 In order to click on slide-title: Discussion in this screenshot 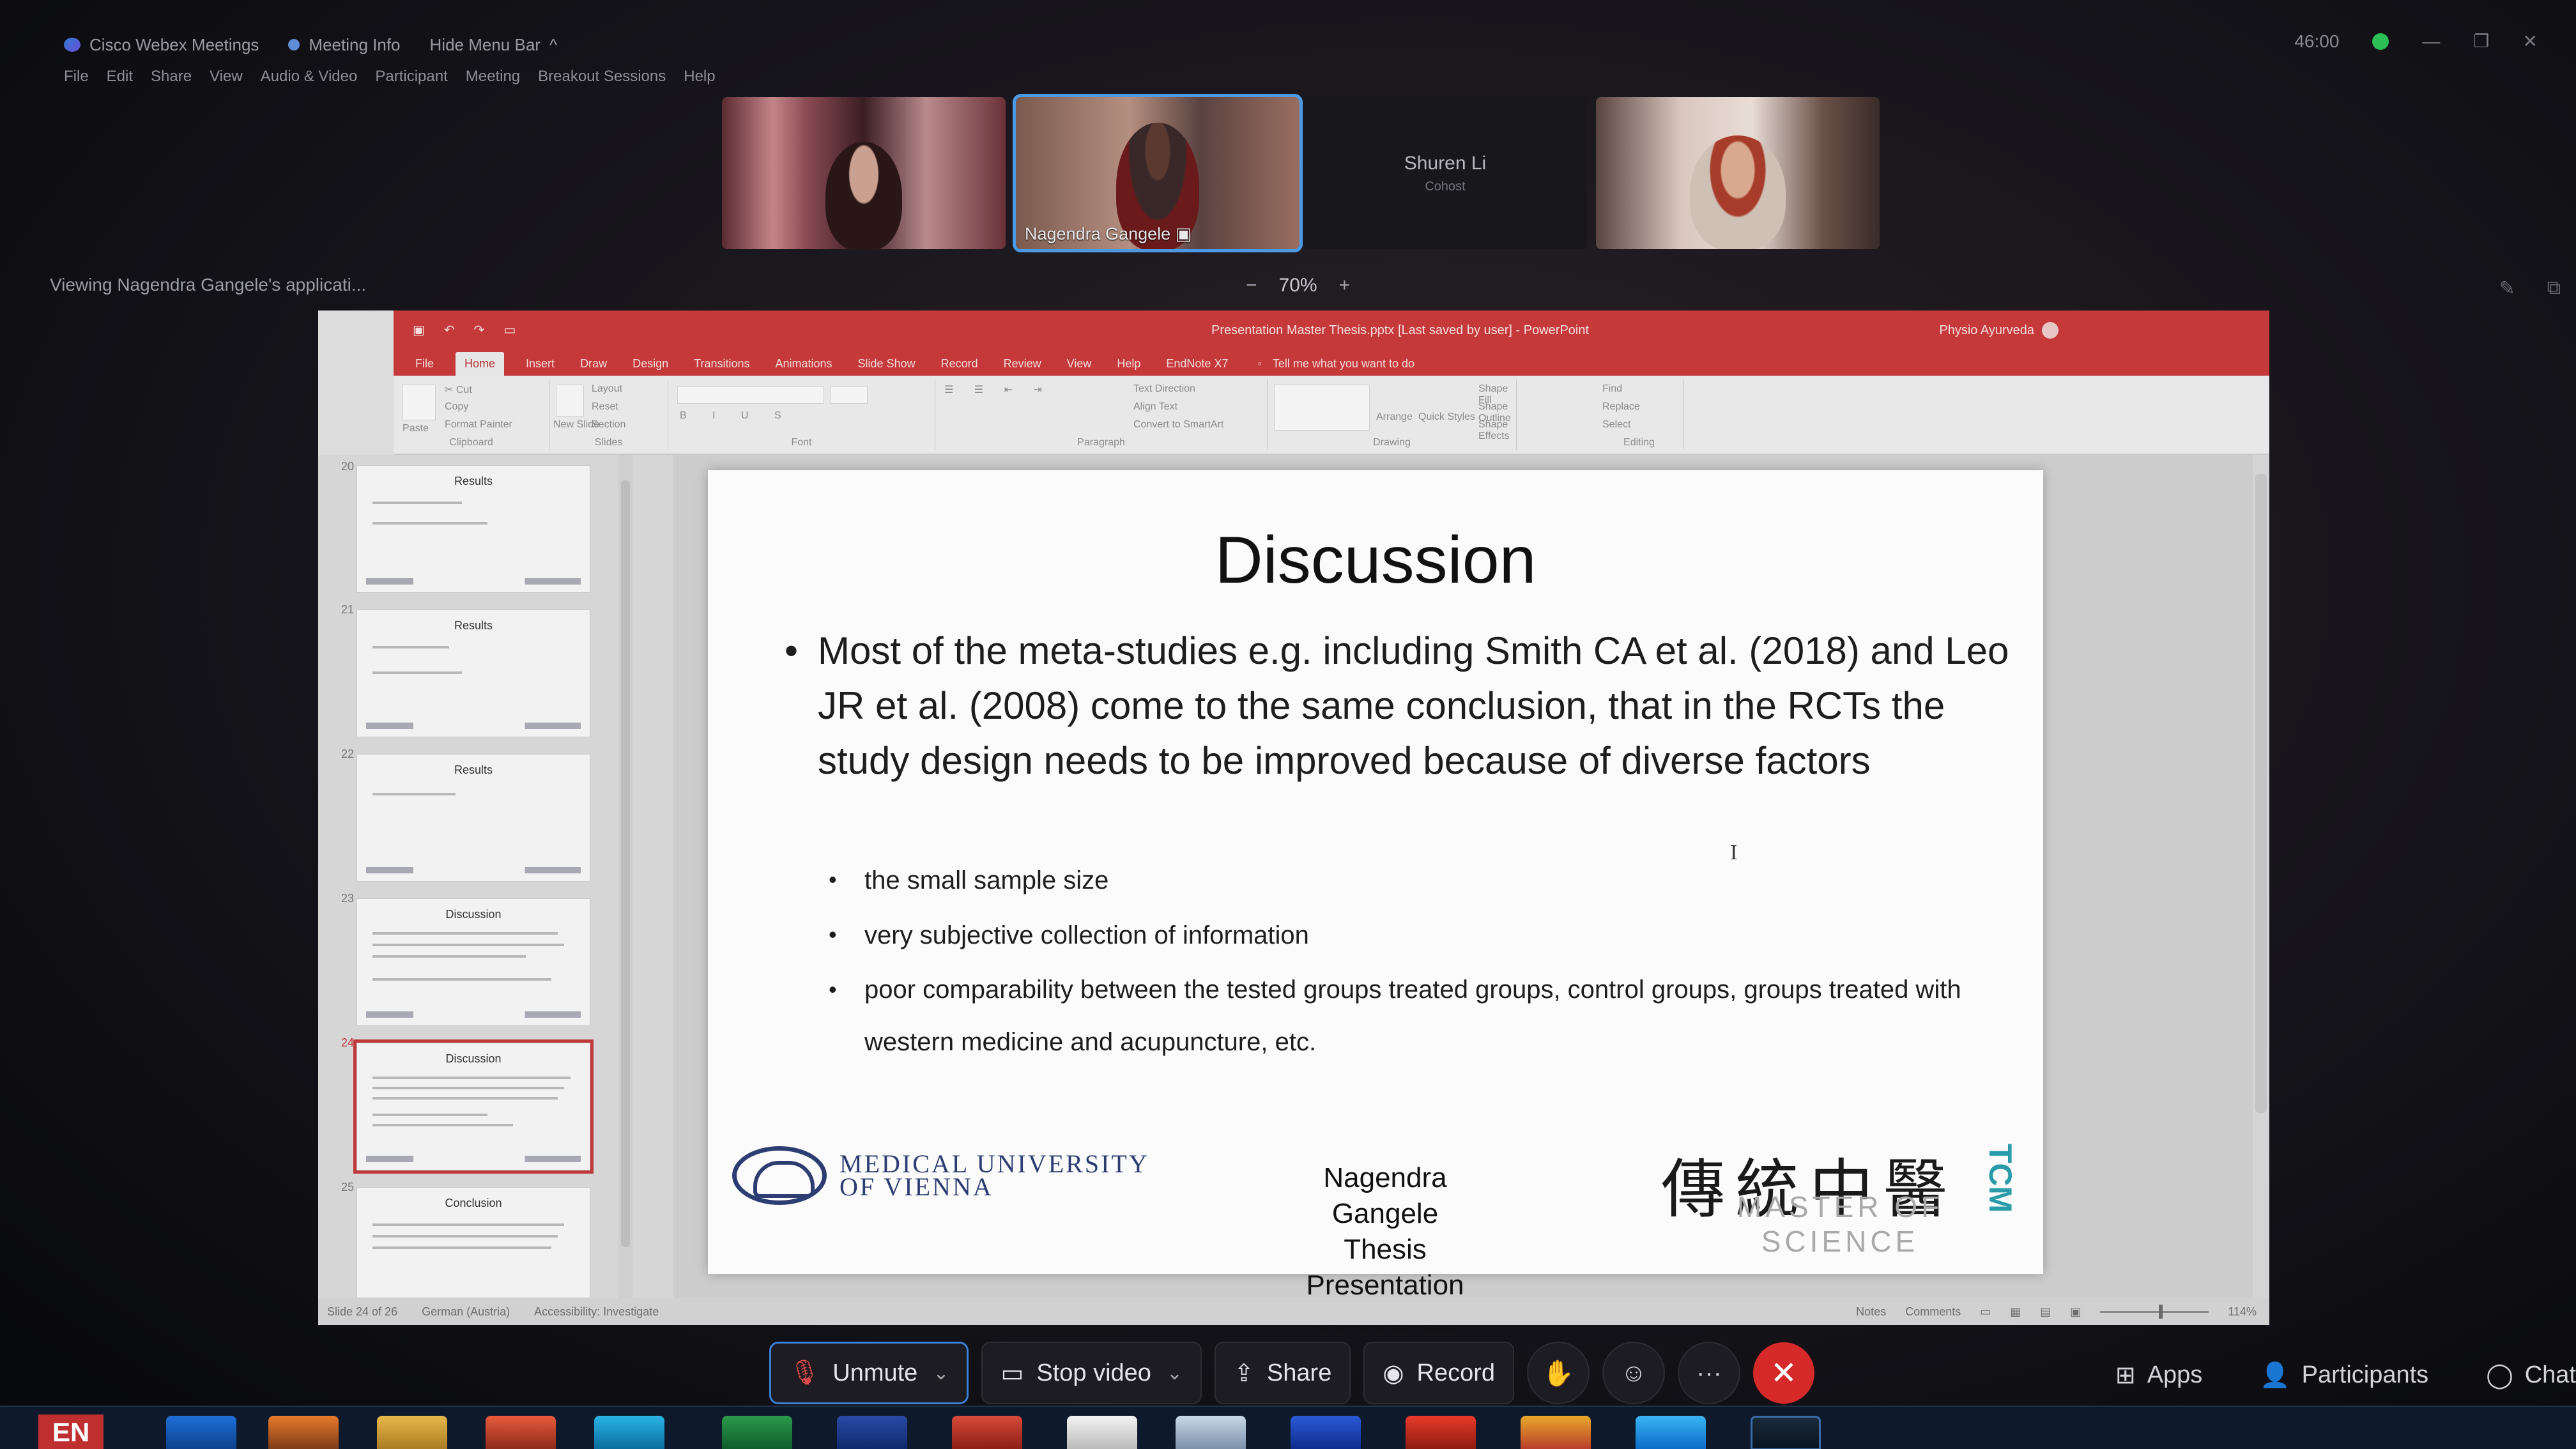, I will do `click(1375, 561)`.